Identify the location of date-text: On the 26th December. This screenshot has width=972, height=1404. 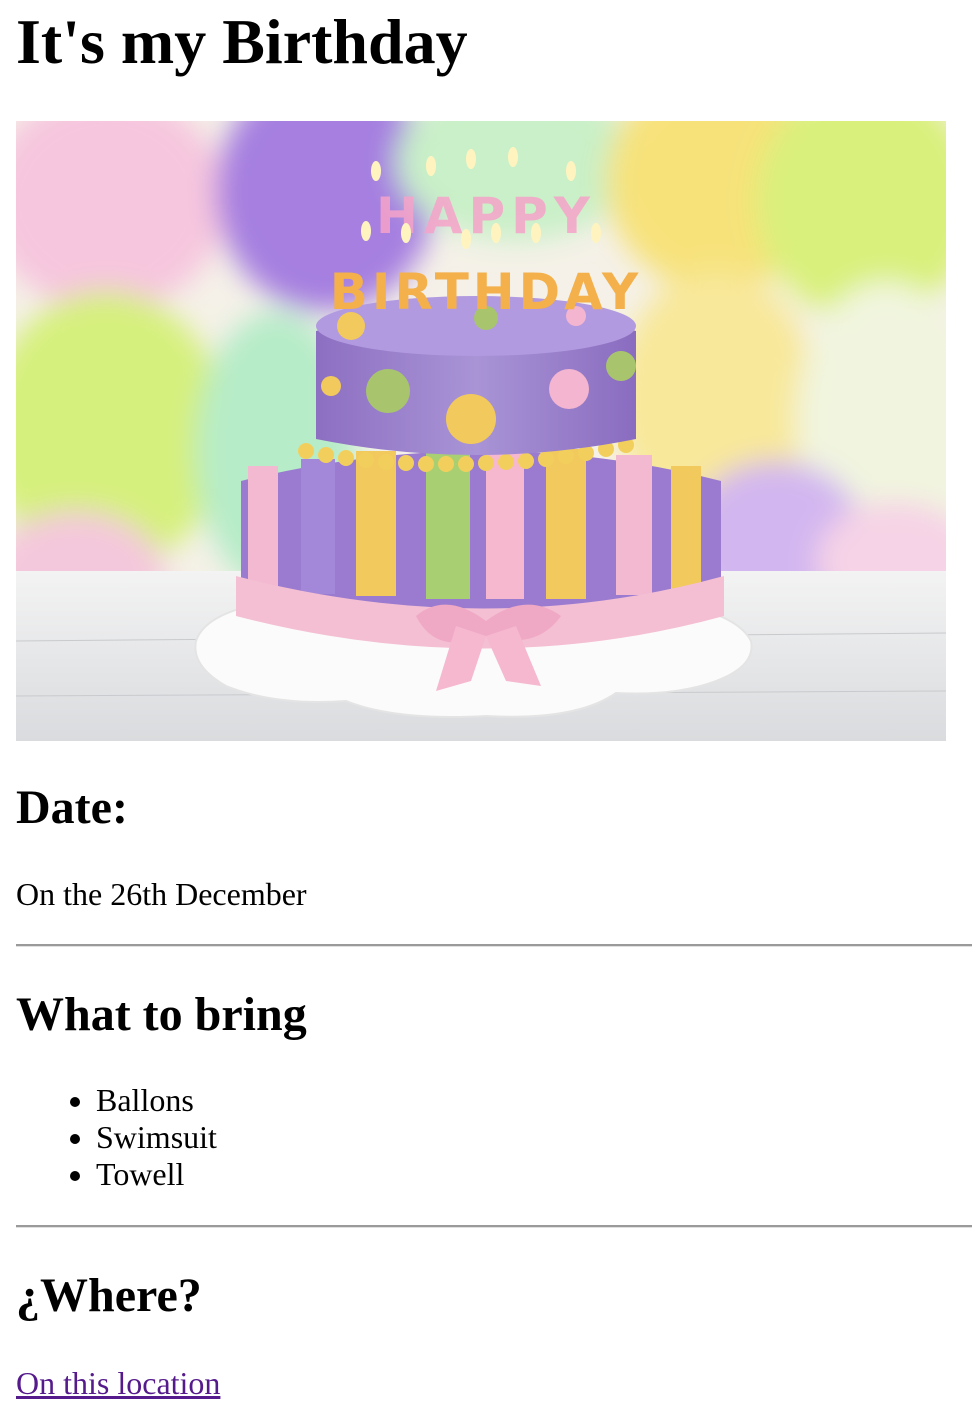
(161, 894).